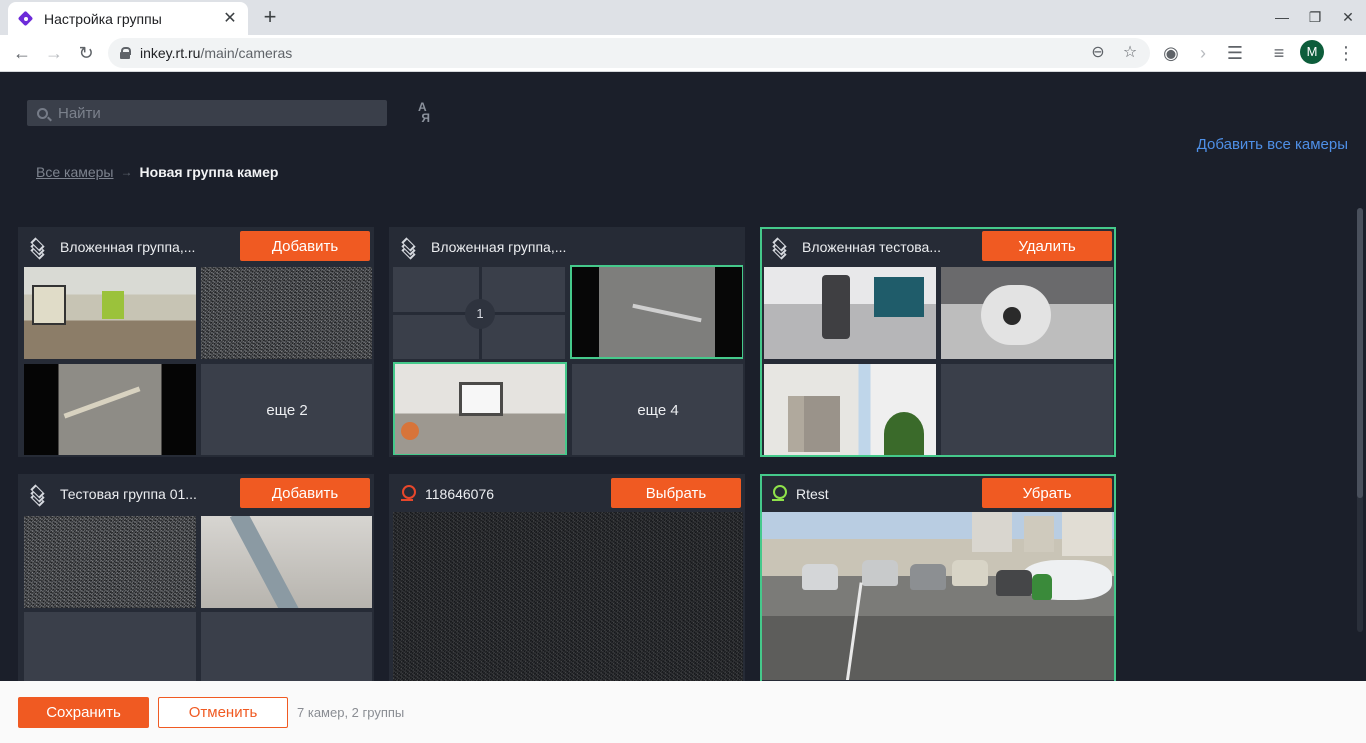 Image resolution: width=1366 pixels, height=743 pixels. What do you see at coordinates (22, 53) in the screenshot?
I see `back-button: ←` at bounding box center [22, 53].